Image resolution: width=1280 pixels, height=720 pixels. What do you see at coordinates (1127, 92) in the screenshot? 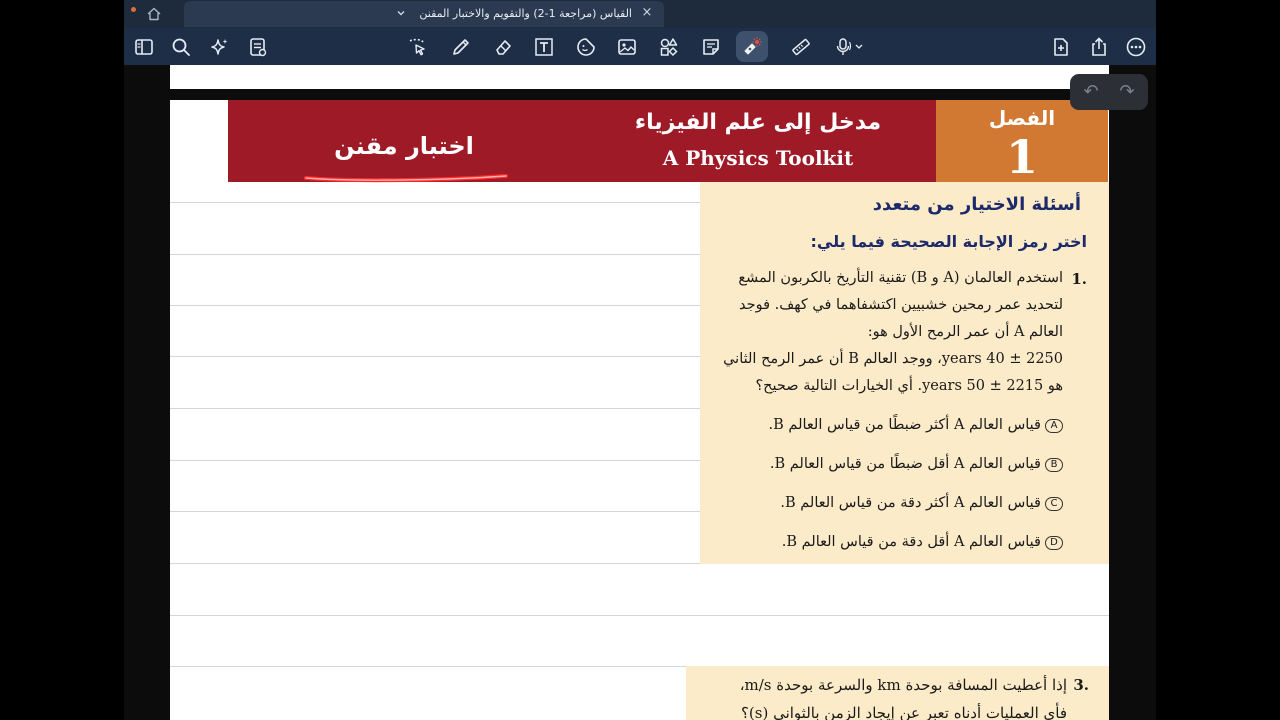
I see `redo-button: ↷` at bounding box center [1127, 92].